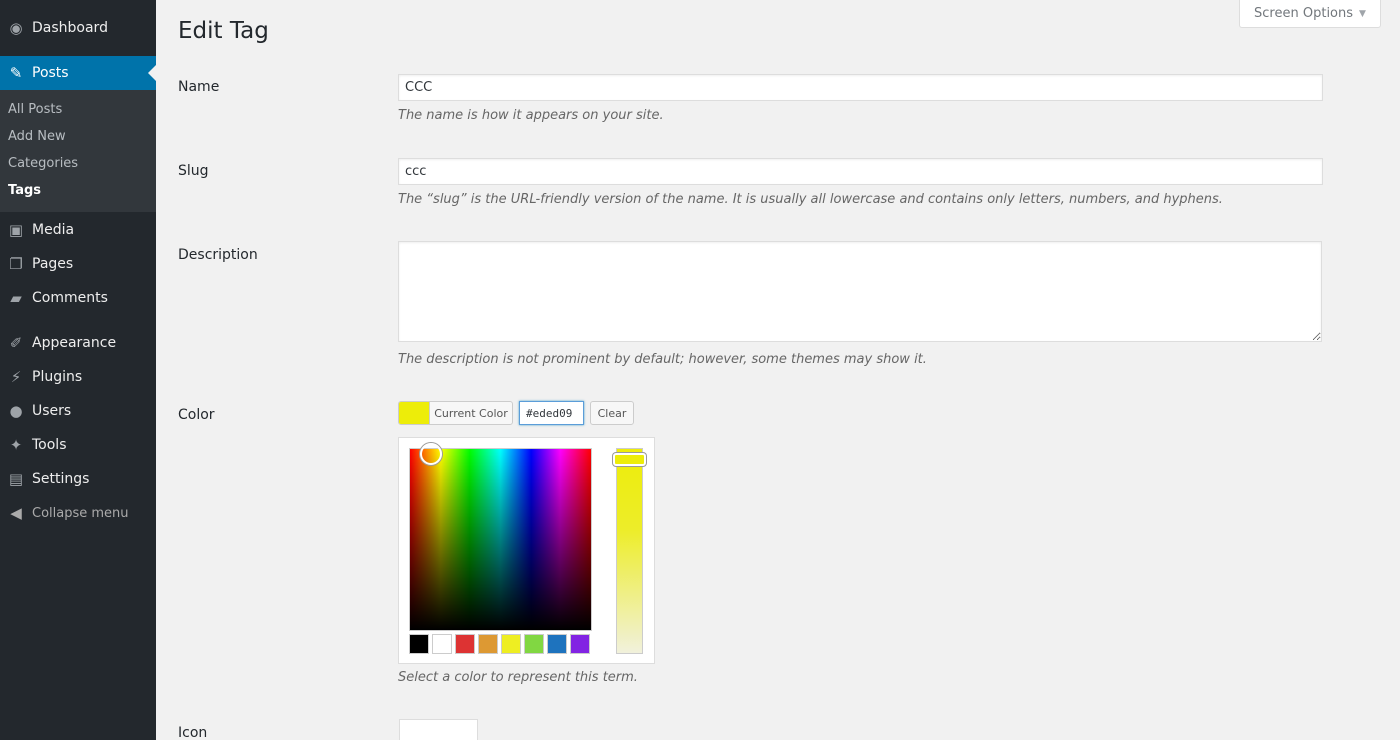 The height and width of the screenshot is (740, 1400). I want to click on pages-icon: ❐, so click(16, 264).